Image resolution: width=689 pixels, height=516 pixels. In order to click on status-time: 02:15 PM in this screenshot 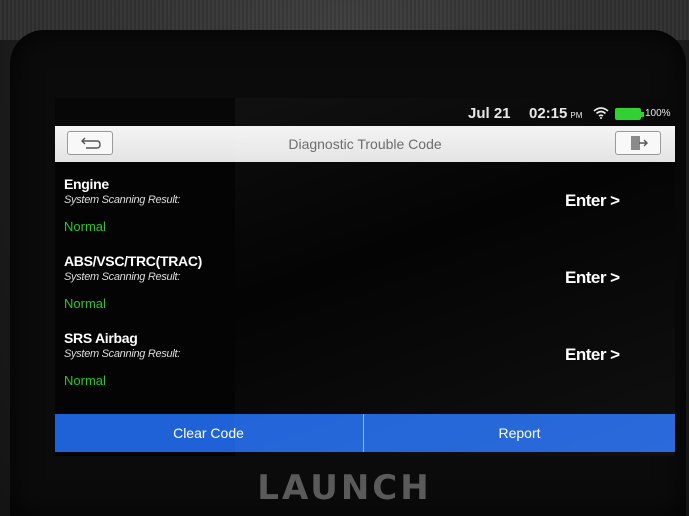, I will do `click(555, 113)`.